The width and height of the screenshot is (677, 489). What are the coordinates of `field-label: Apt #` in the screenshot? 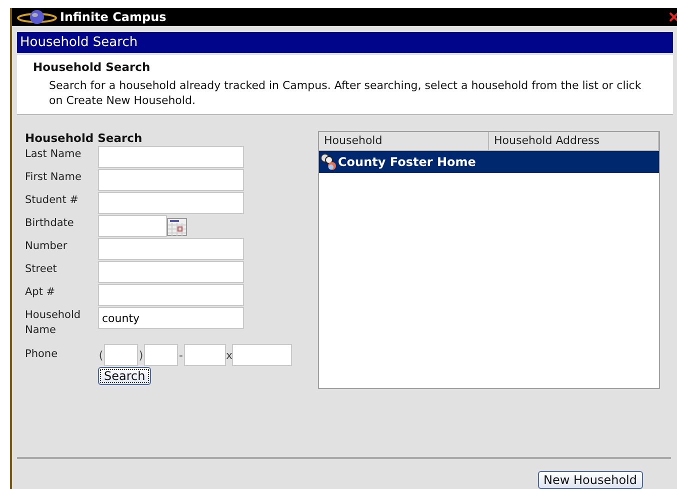 It's located at (40, 292).